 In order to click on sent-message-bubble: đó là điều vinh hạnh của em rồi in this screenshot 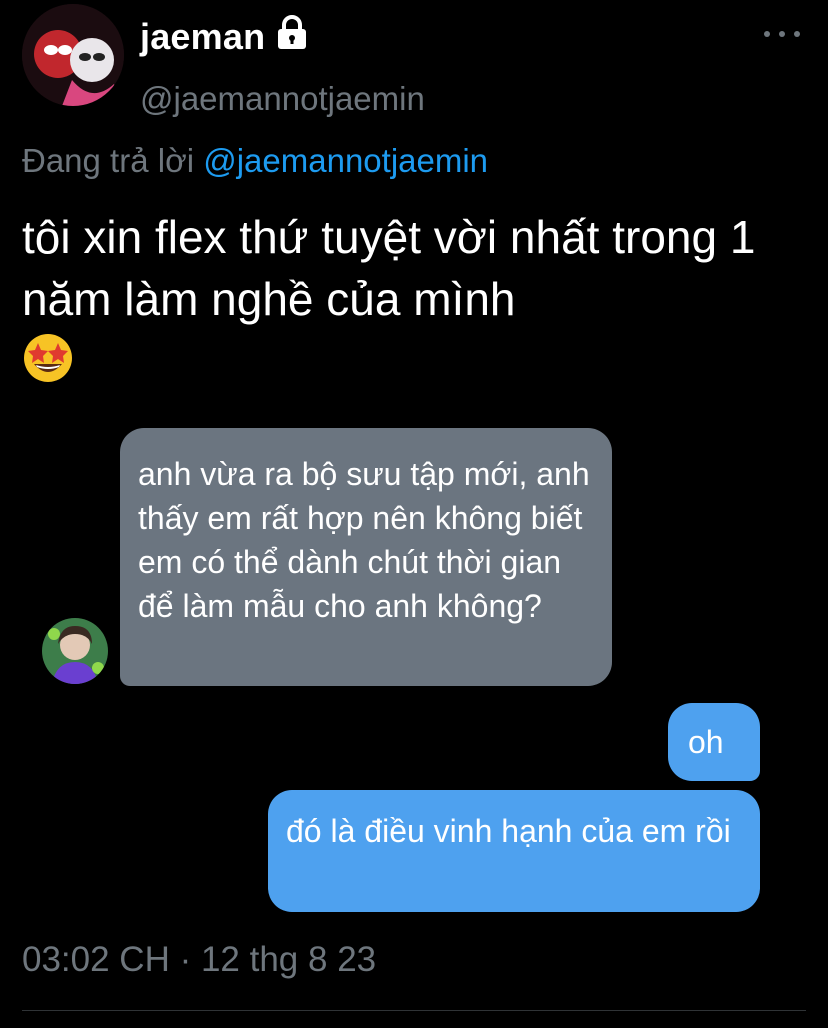, I will do `click(514, 851)`.